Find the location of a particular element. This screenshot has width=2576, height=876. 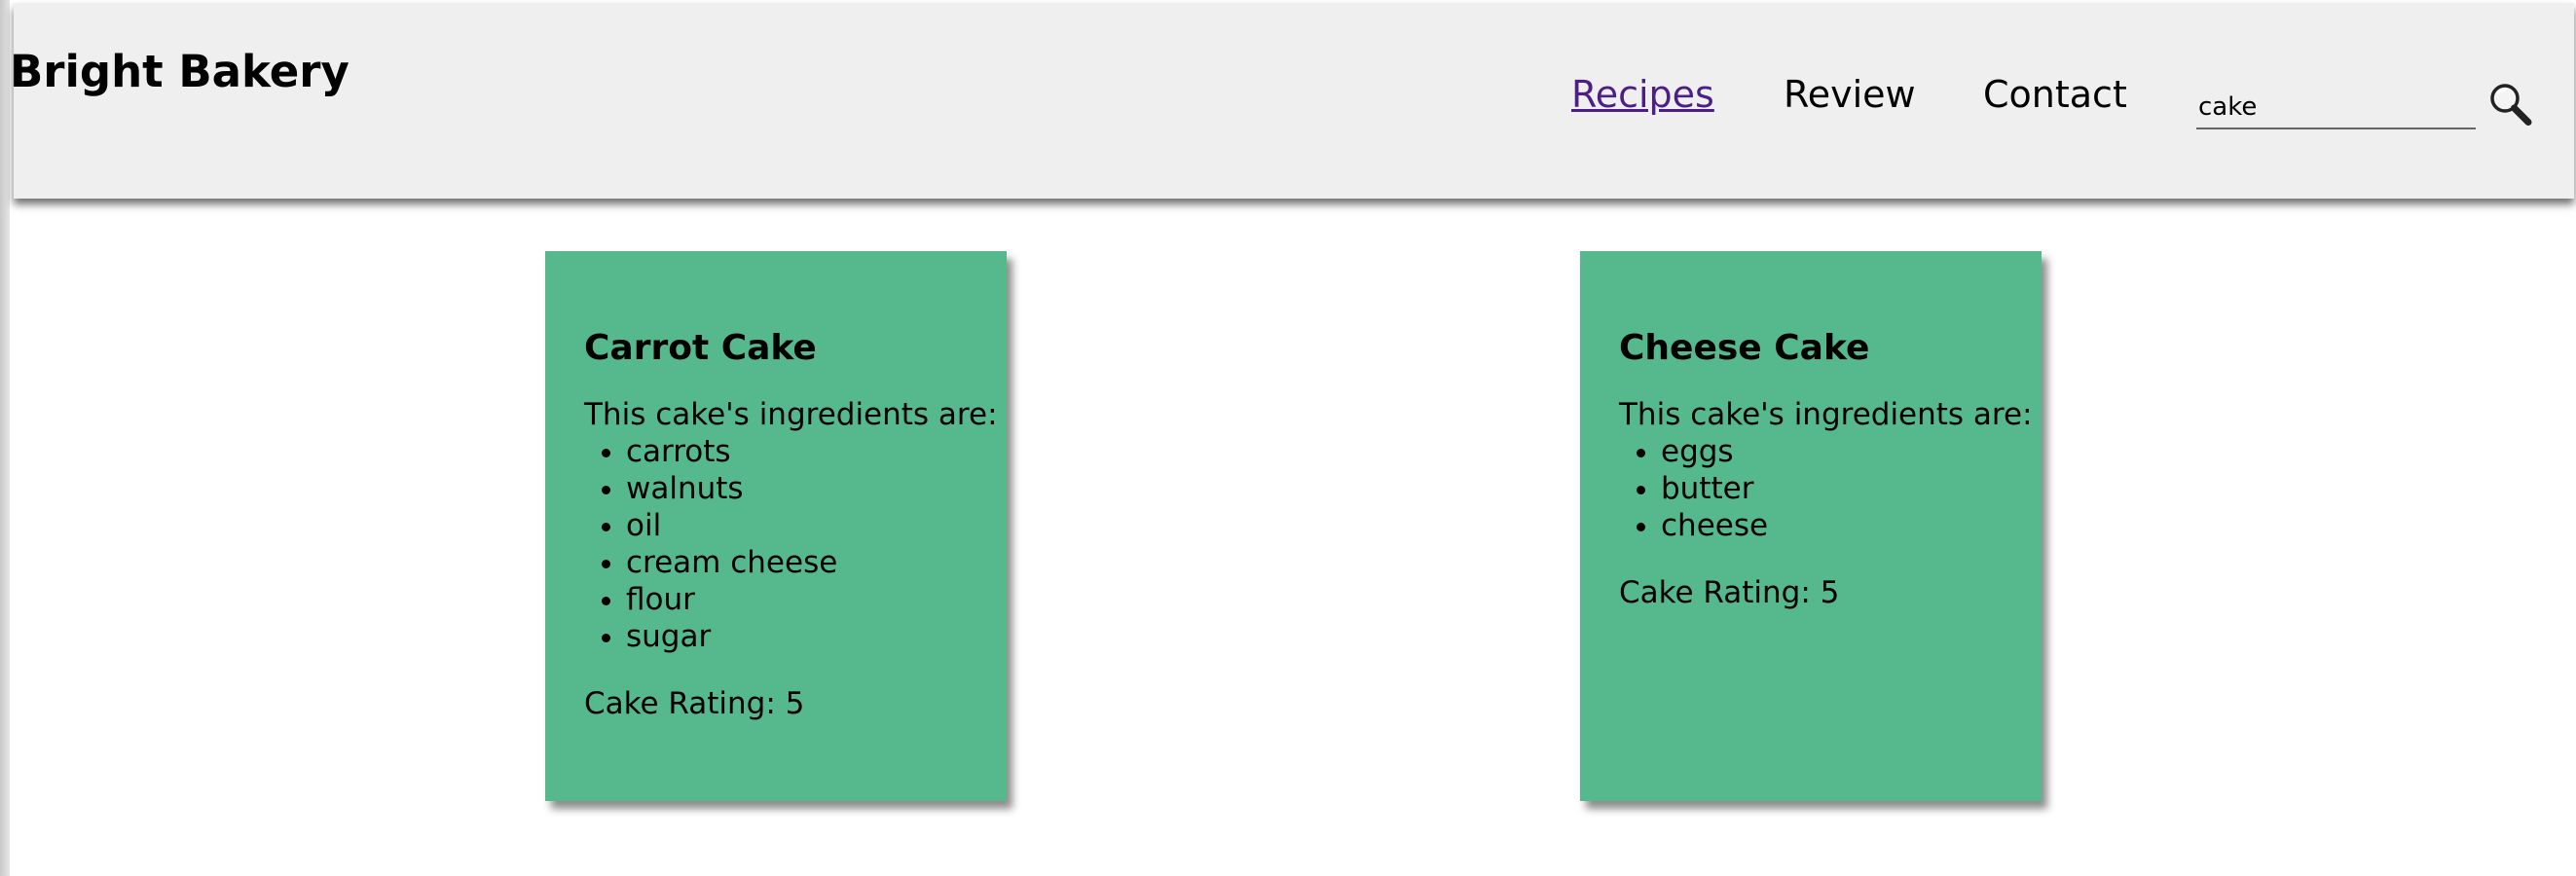

nav-link-contact: Contact is located at coordinates (2055, 95).